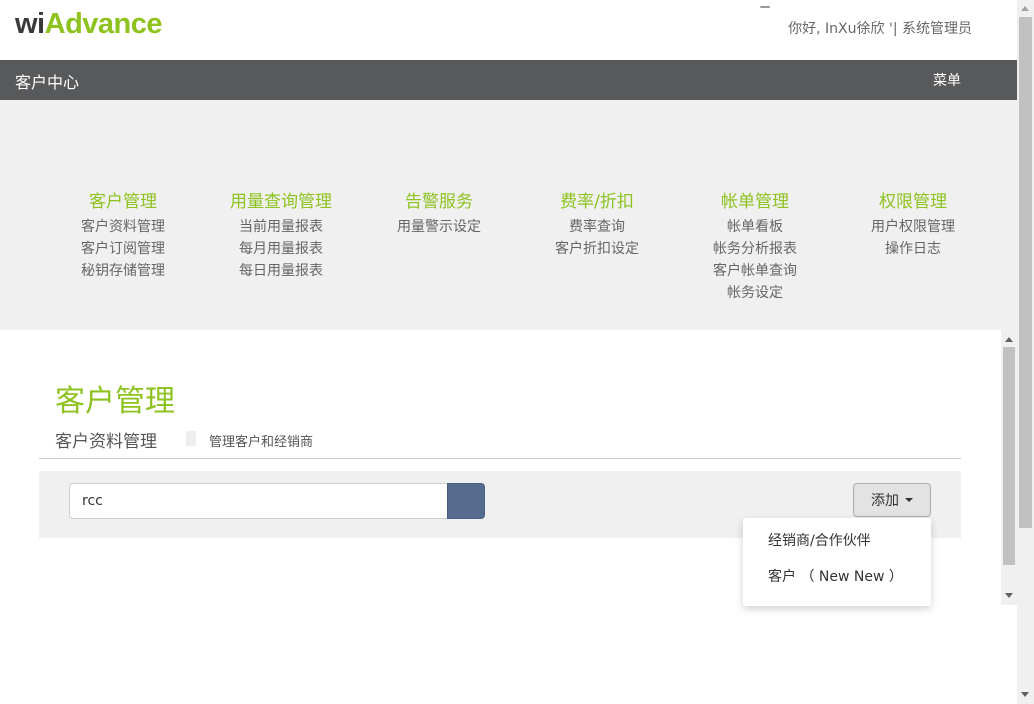  Describe the element at coordinates (281, 271) in the screenshot. I see `menu-item-daily-usage: 每日用量报表` at that location.